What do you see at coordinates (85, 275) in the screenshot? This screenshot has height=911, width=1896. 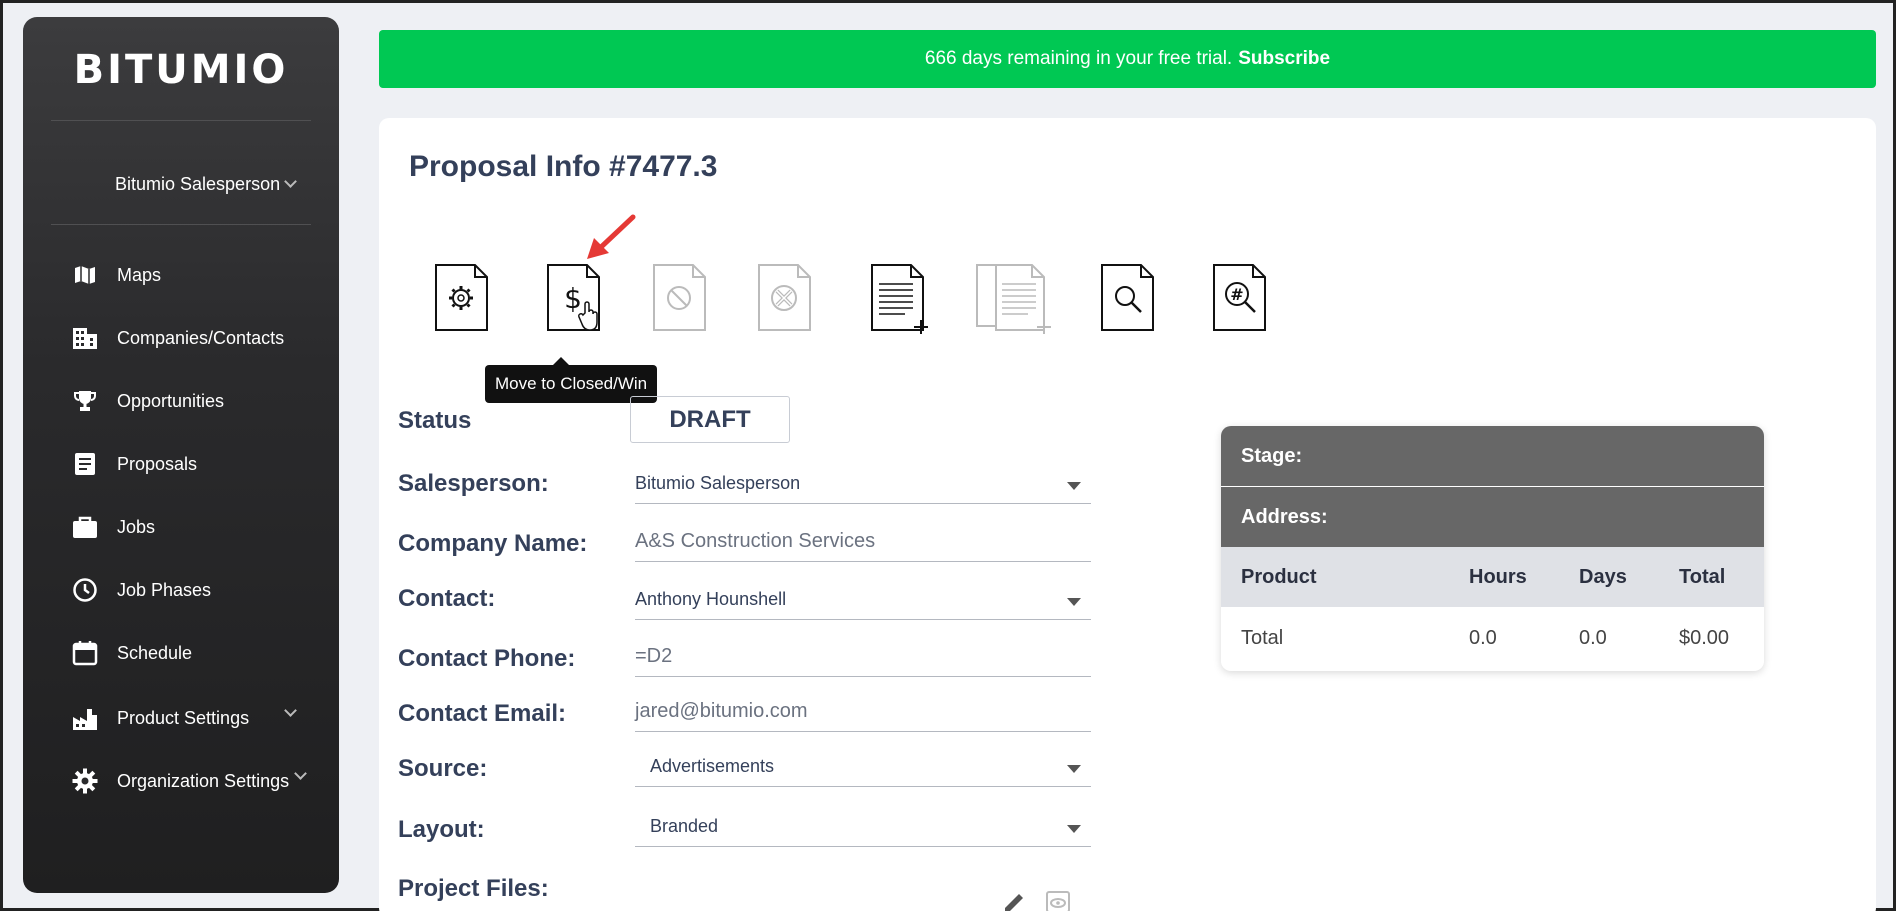 I see `map-icon` at bounding box center [85, 275].